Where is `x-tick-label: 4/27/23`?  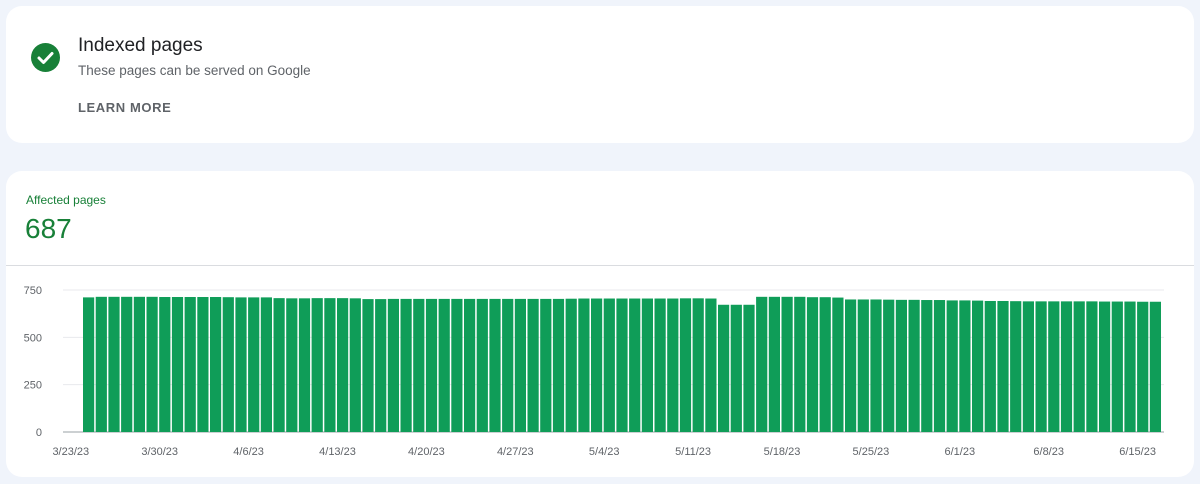
x-tick-label: 4/27/23 is located at coordinates (515, 452).